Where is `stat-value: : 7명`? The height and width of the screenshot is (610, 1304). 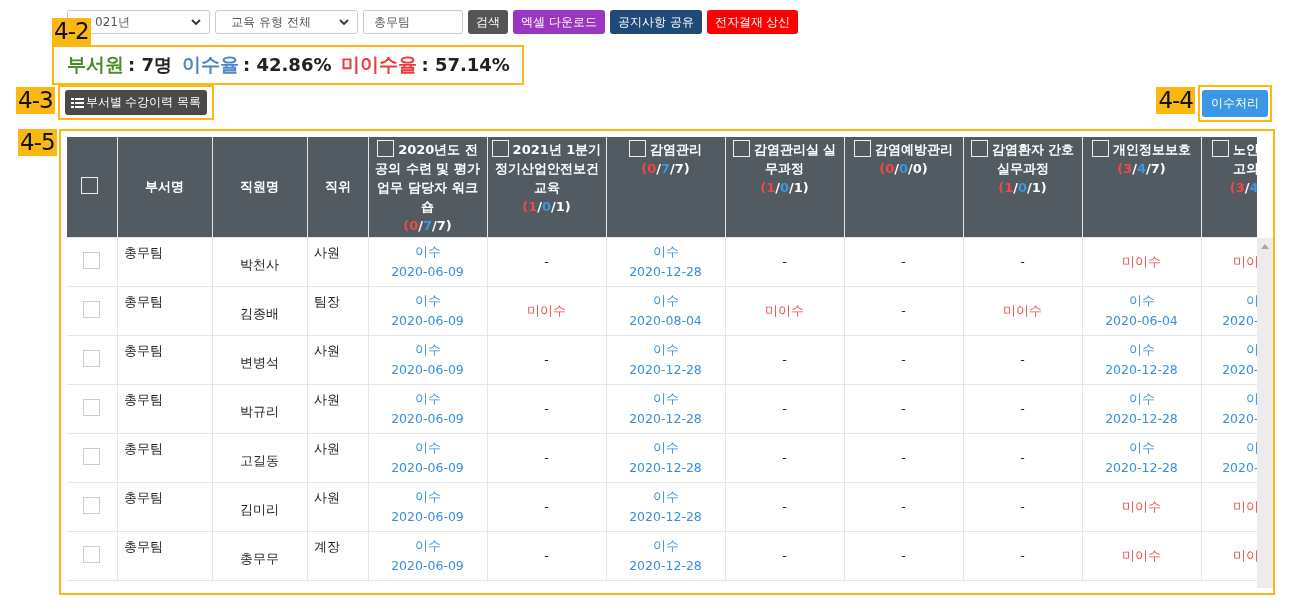 stat-value: : 7명 is located at coordinates (150, 64).